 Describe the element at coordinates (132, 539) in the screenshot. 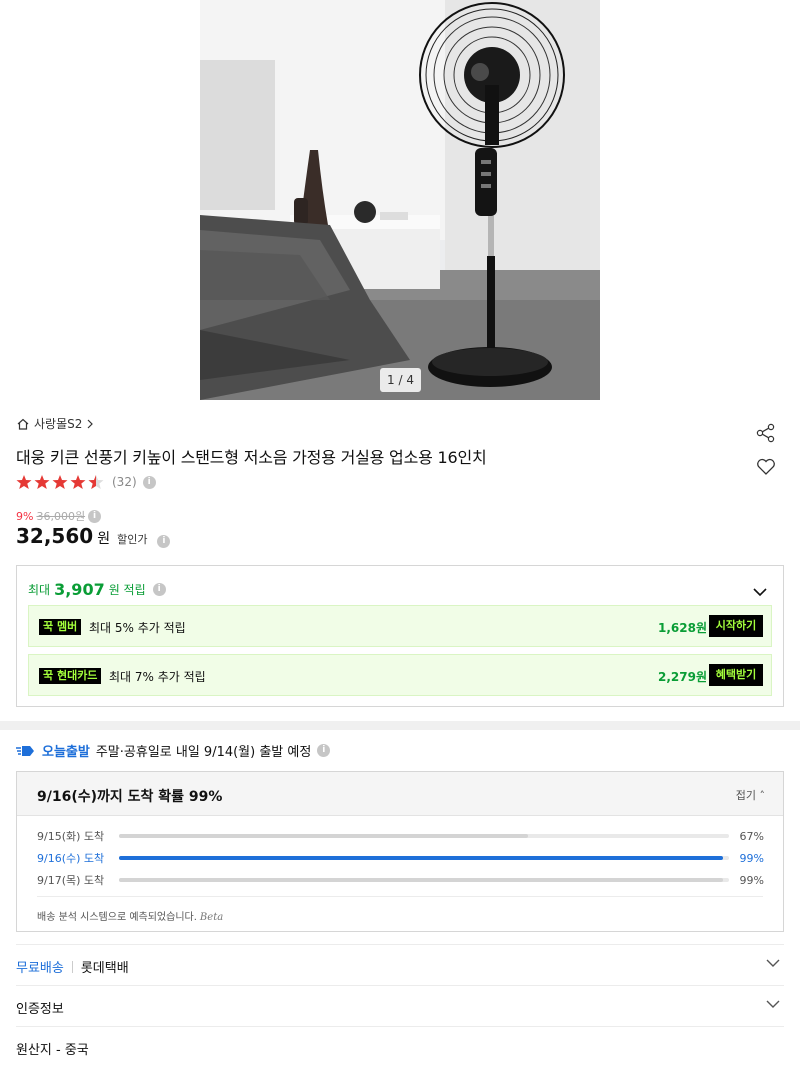

I see `price-label: 할인가` at that location.